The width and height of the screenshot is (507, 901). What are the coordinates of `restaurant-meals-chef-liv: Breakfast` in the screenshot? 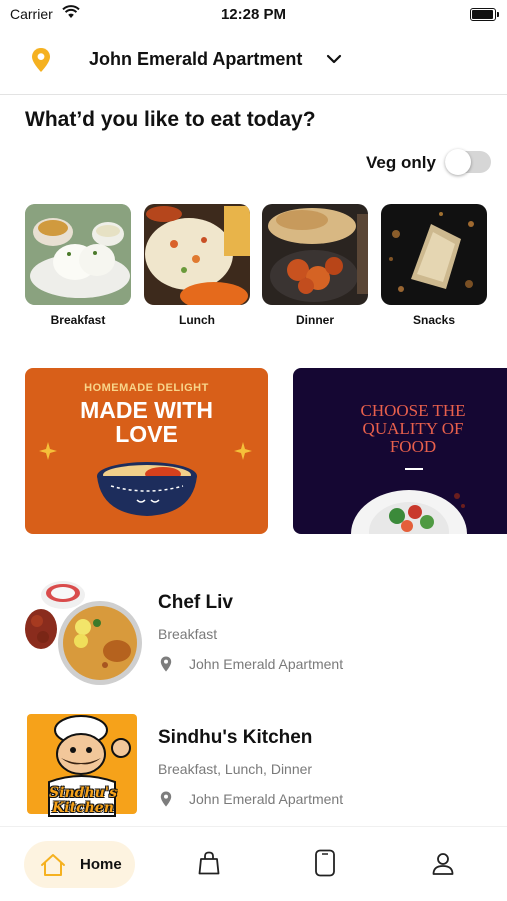 It's located at (188, 634).